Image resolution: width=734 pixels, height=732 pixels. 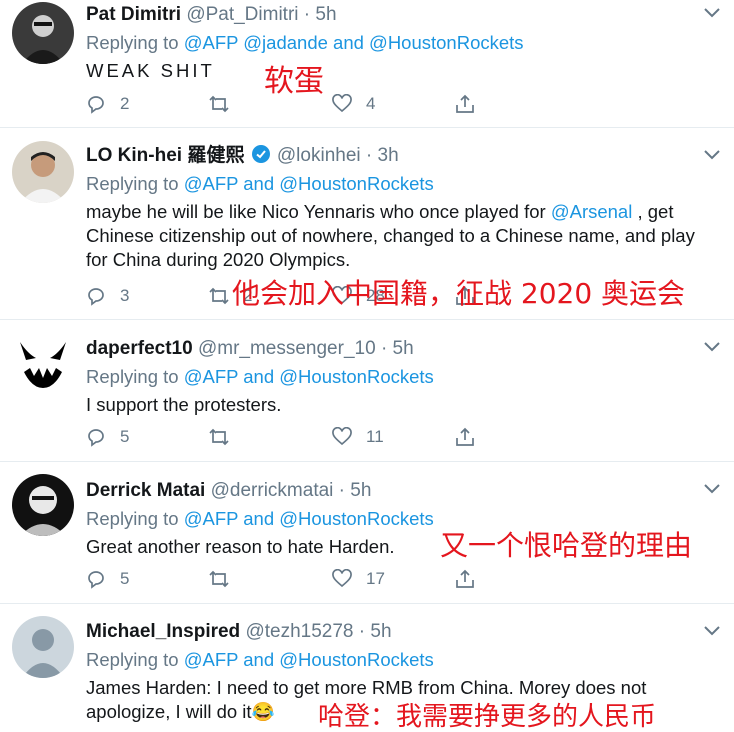 What do you see at coordinates (150, 70) in the screenshot?
I see `tweet-text: WEAK SHIT` at bounding box center [150, 70].